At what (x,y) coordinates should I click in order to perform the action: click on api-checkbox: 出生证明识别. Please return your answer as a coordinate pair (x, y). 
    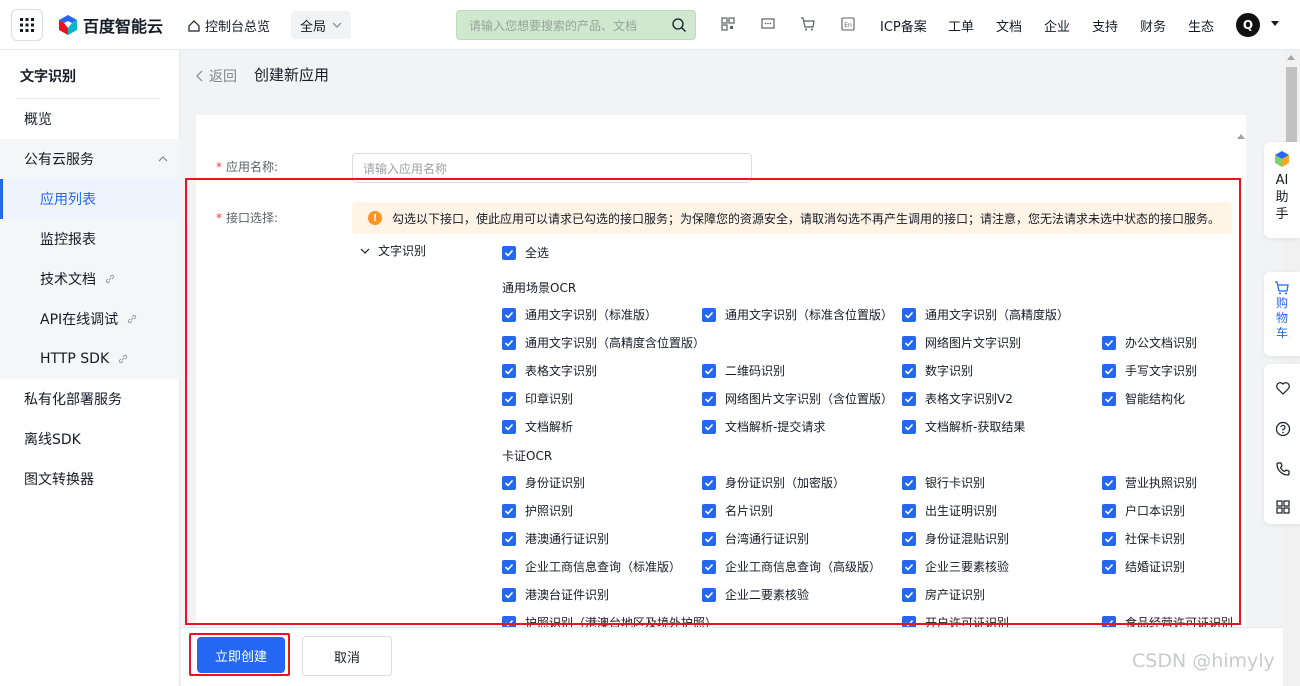
    Looking at the image, I should click on (949, 510).